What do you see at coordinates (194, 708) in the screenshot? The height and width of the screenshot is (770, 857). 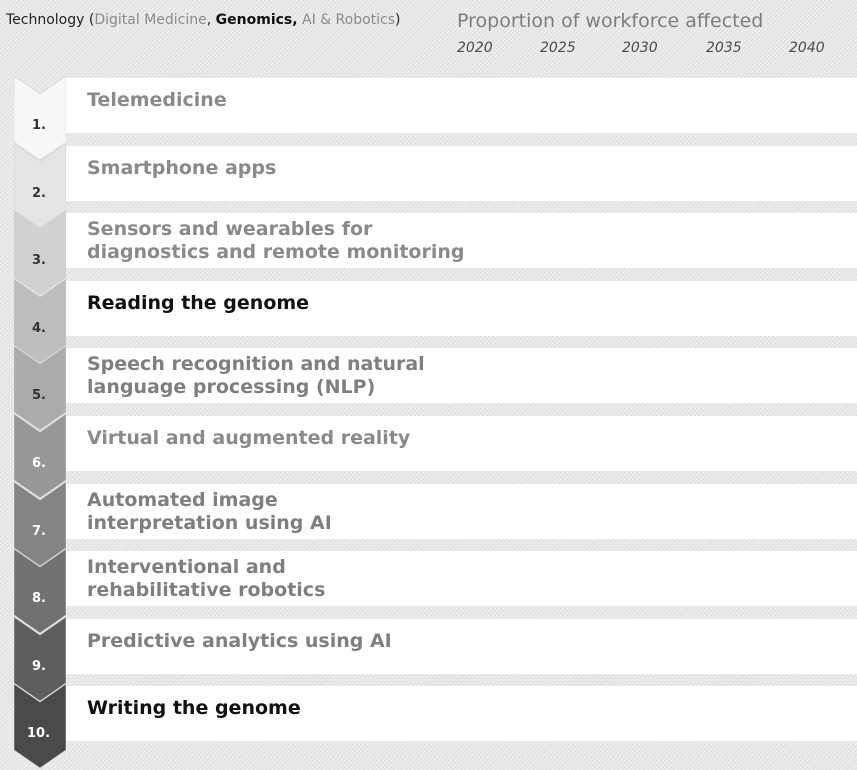 I see `technology-label: Writing the genome` at bounding box center [194, 708].